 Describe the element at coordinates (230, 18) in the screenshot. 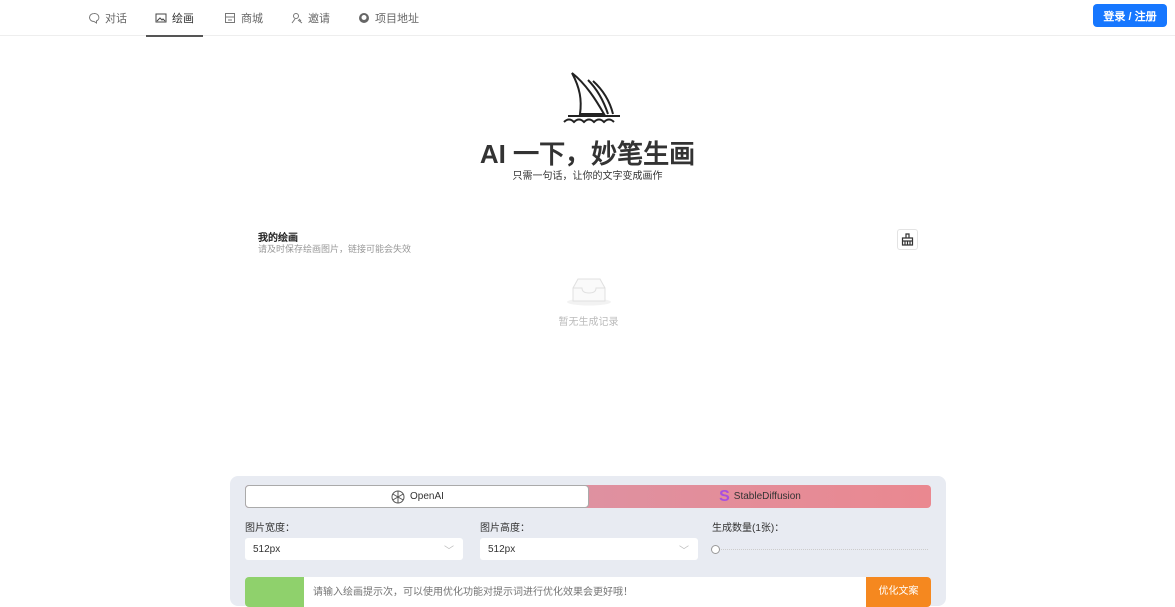

I see `shop-icon` at that location.